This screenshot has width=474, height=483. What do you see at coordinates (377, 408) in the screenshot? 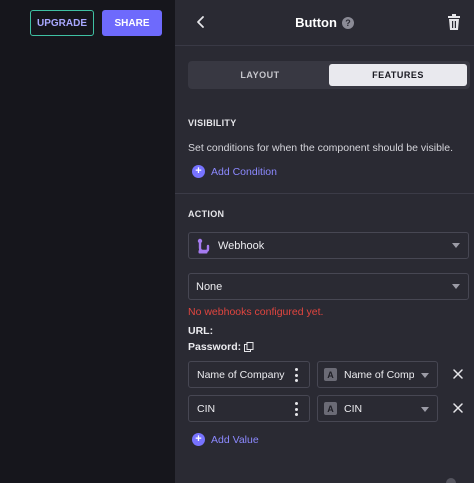
I see `mapping-value-select: A CIN` at bounding box center [377, 408].